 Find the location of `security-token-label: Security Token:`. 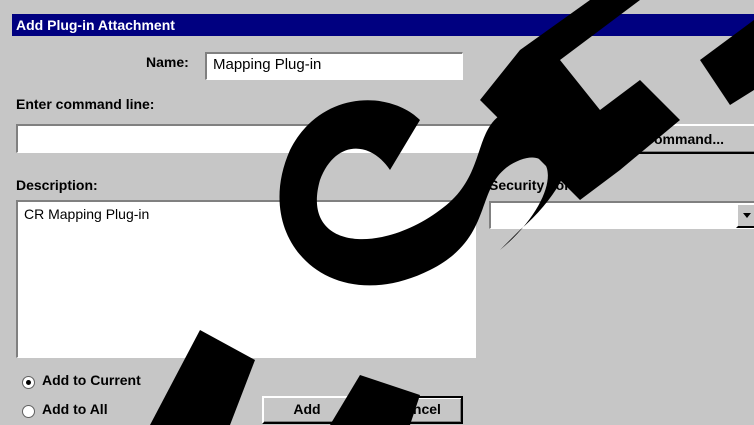

security-token-label: Security Token: is located at coordinates (541, 185).